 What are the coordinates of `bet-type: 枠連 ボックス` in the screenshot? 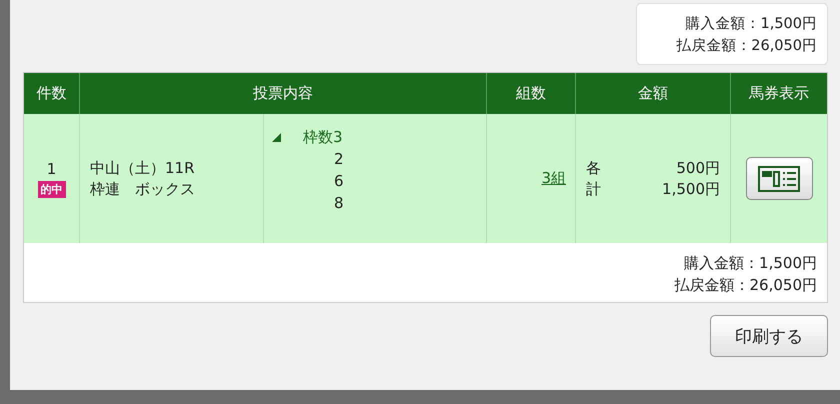 It's located at (143, 189).